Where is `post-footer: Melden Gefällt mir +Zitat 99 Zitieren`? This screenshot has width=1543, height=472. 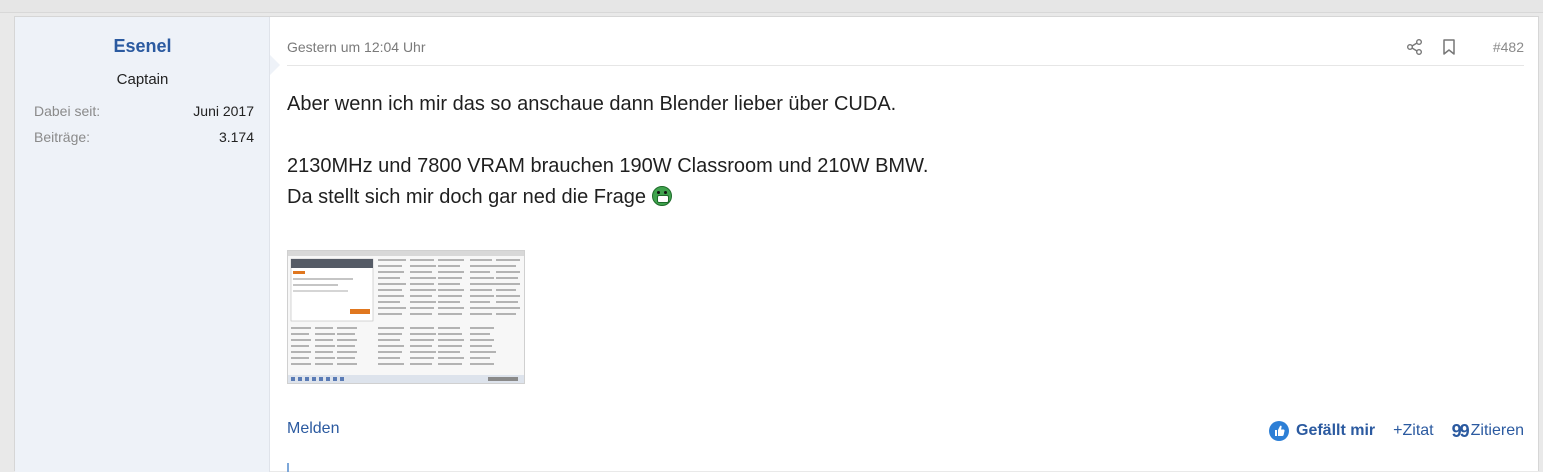
post-footer: Melden Gefällt mir +Zitat 99 Zitieren is located at coordinates (905, 431).